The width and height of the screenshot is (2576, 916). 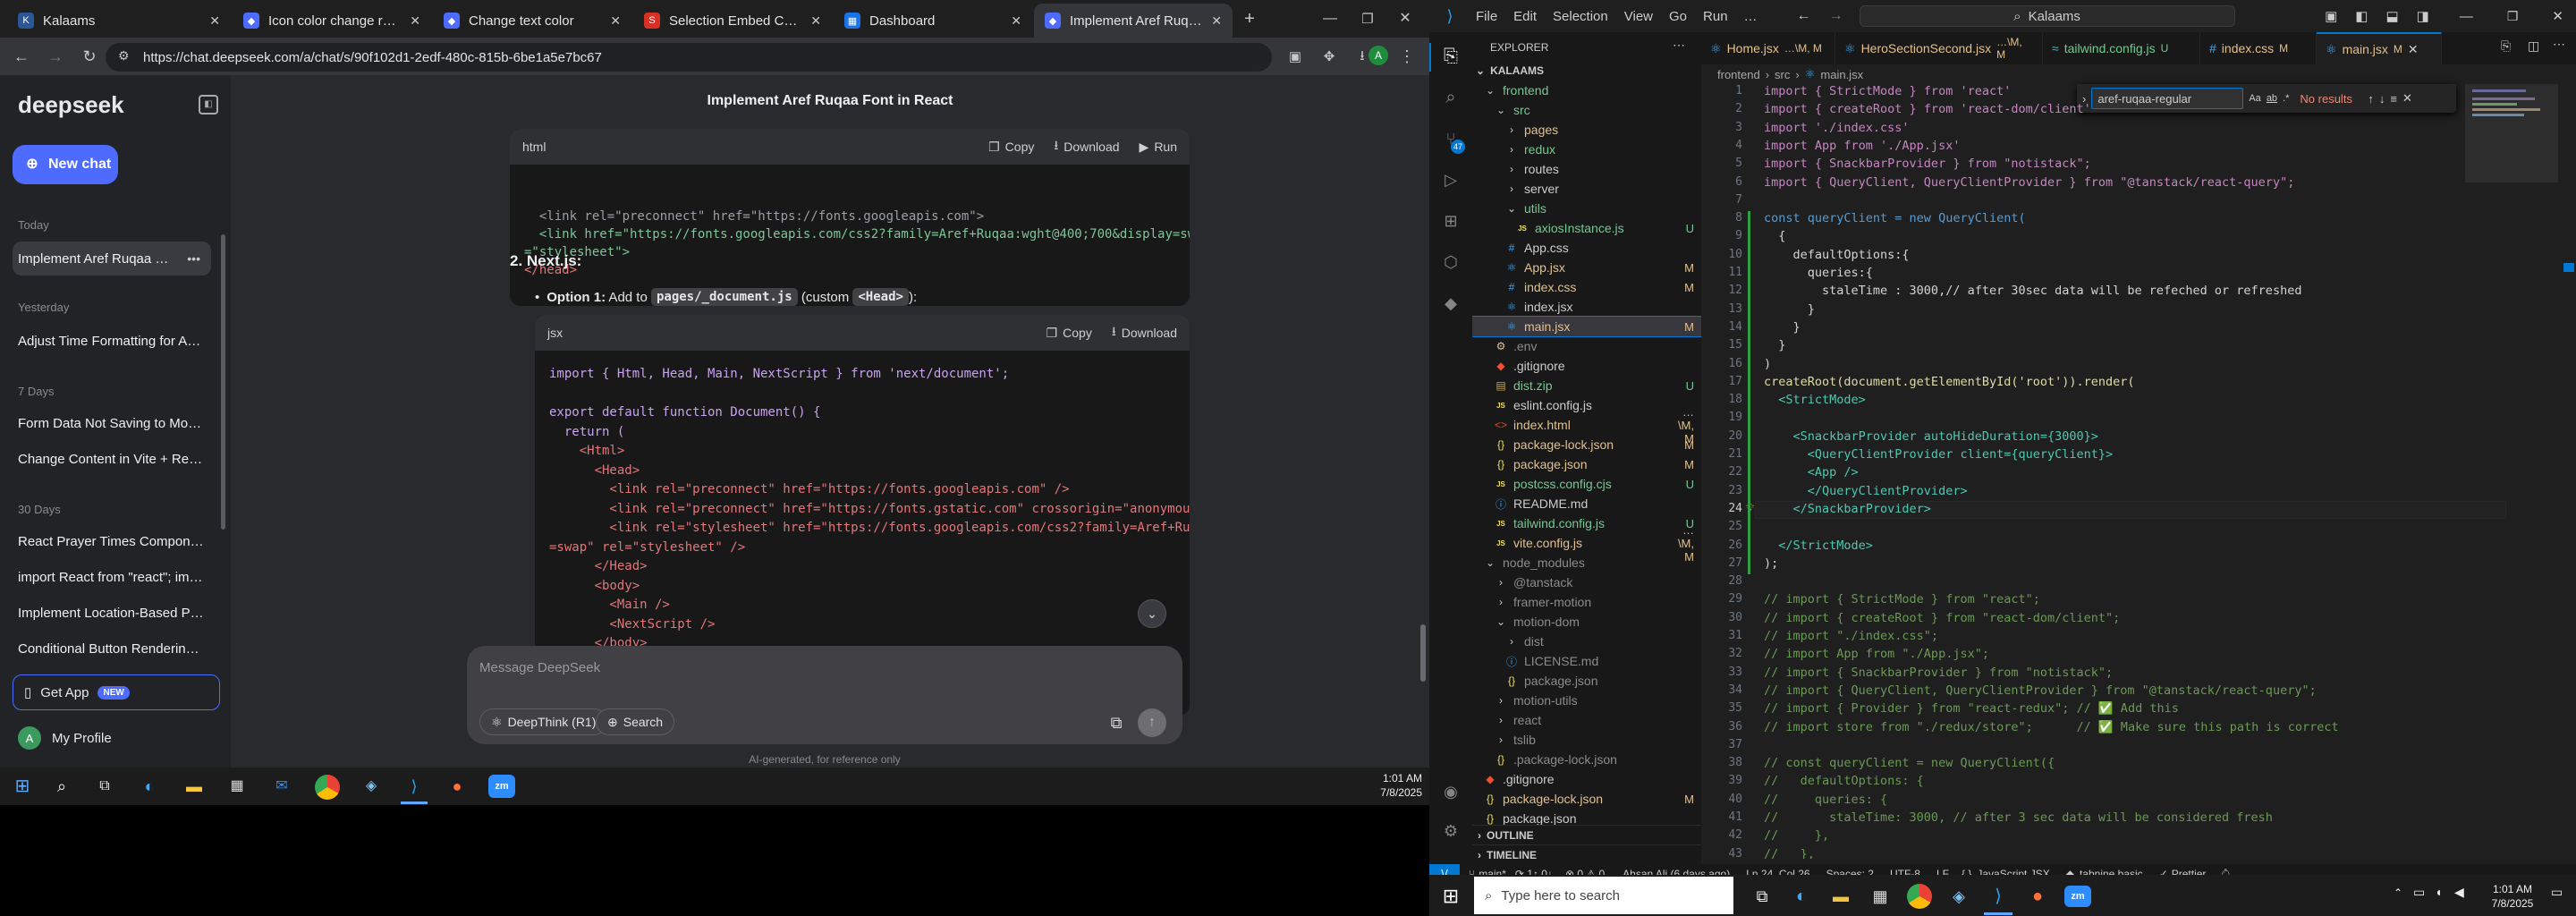 What do you see at coordinates (2466, 16) in the screenshot?
I see `minimize-icon: —` at bounding box center [2466, 16].